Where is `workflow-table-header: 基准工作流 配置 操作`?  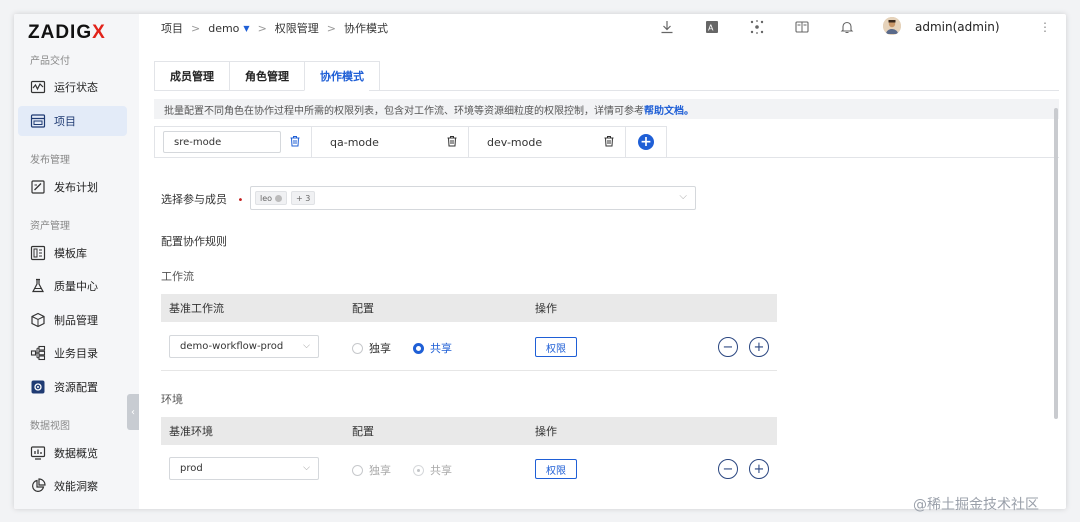 workflow-table-header: 基准工作流 配置 操作 is located at coordinates (469, 308).